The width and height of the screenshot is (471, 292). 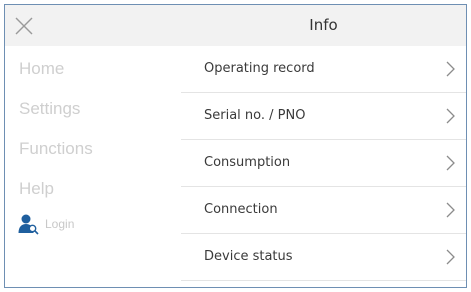 What do you see at coordinates (241, 209) in the screenshot?
I see `list-item-label: Connection` at bounding box center [241, 209].